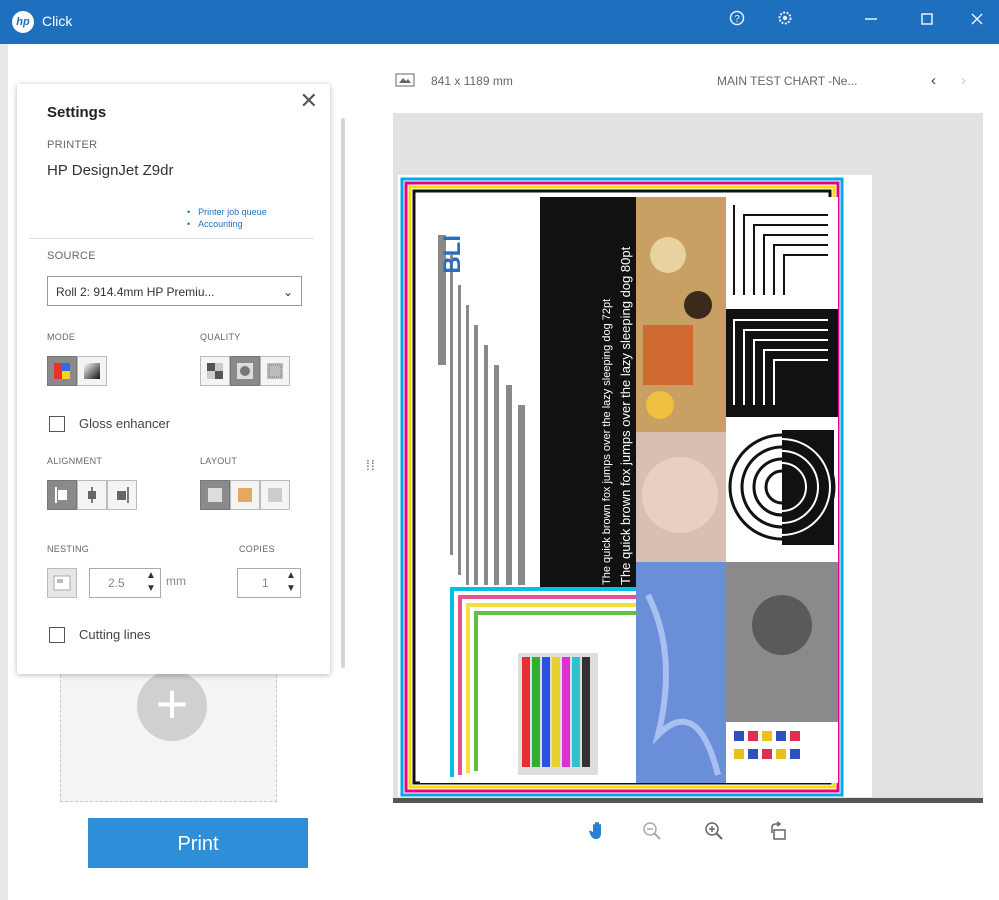 Image resolution: width=999 pixels, height=900 pixels. What do you see at coordinates (125, 423) in the screenshot?
I see `gloss-enhancer-label: Gloss enhancer` at bounding box center [125, 423].